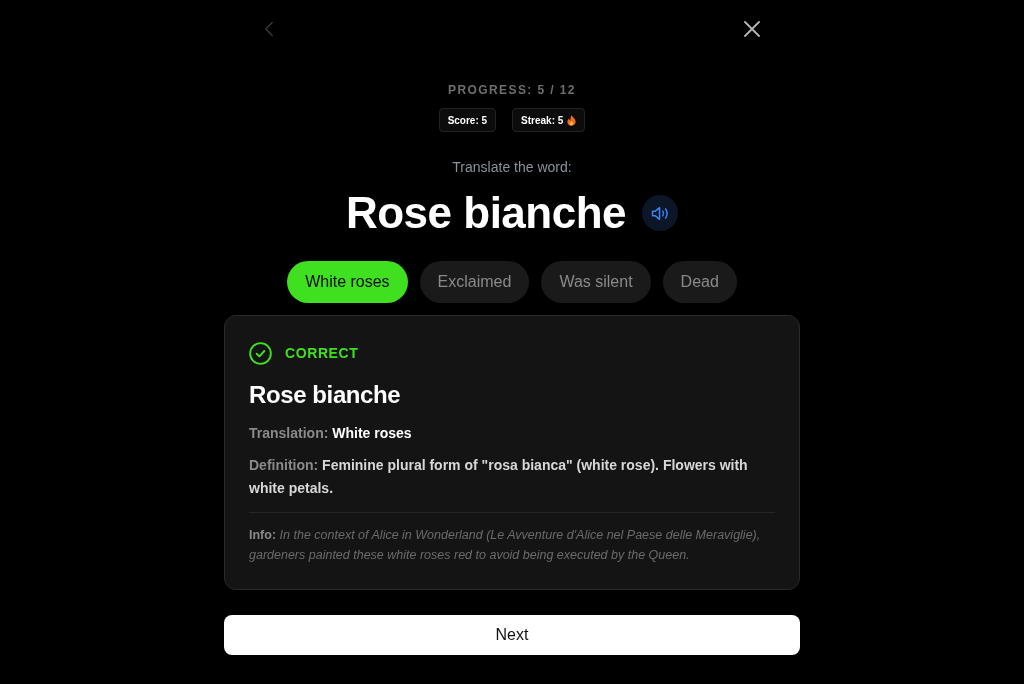  I want to click on flame-icon, so click(572, 120).